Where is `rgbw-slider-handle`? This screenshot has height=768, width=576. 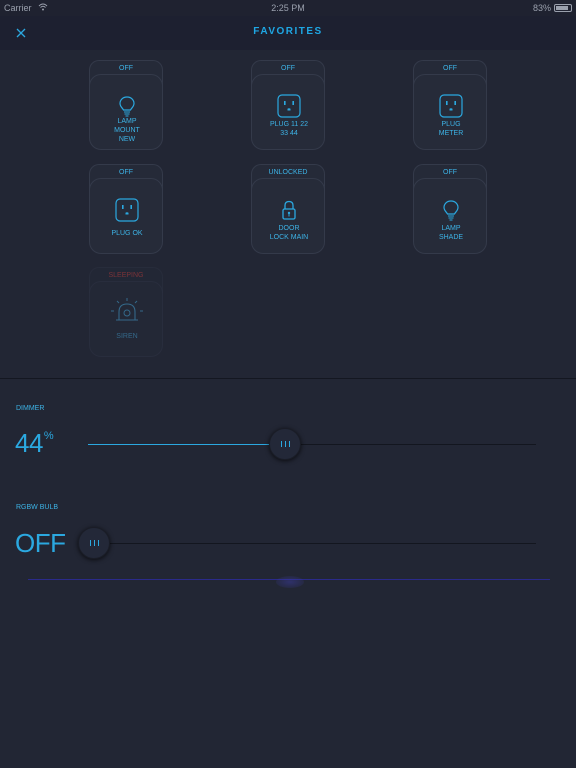 rgbw-slider-handle is located at coordinates (94, 543).